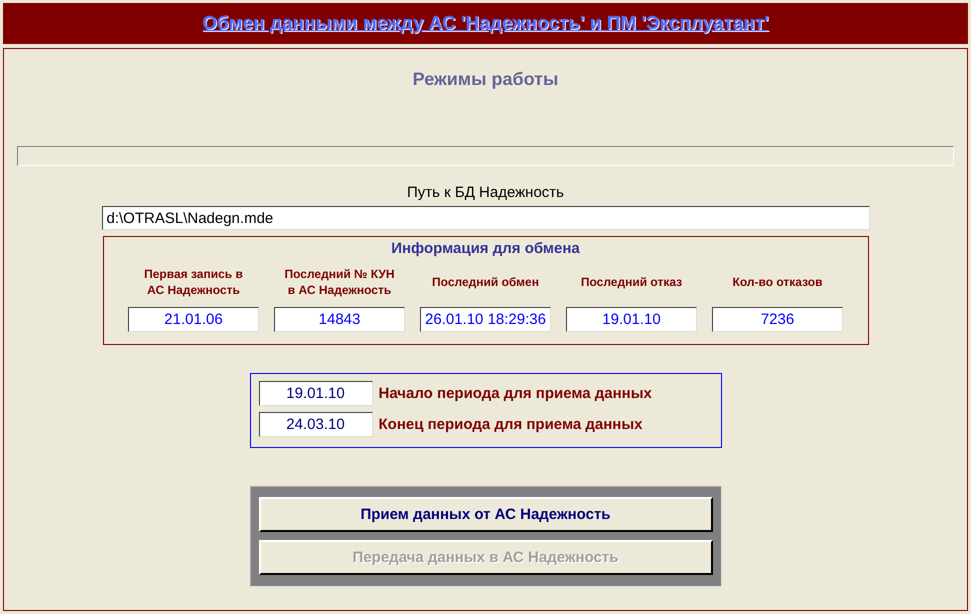  I want to click on field-label: Первая запись в АС Надежность, so click(193, 282).